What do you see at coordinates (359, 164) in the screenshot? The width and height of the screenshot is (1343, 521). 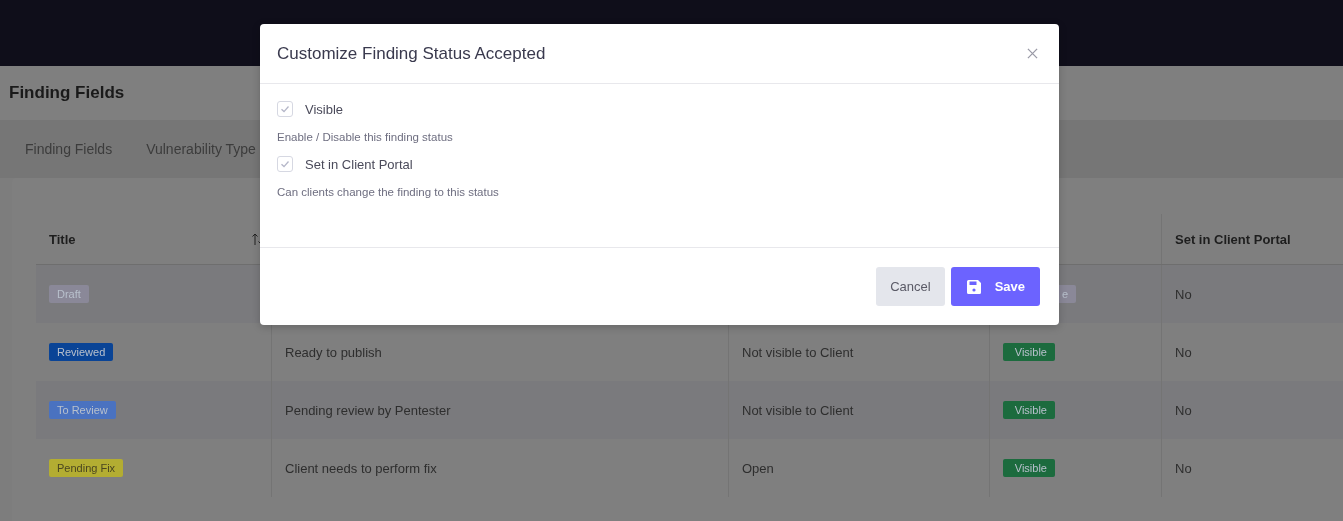 I see `checkbox-label: Set in Client Portal` at bounding box center [359, 164].